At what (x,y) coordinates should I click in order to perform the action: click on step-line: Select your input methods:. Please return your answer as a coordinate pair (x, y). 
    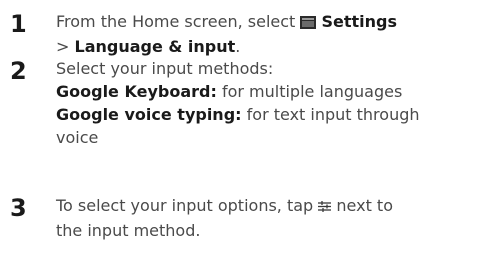
    Looking at the image, I should click on (165, 68).